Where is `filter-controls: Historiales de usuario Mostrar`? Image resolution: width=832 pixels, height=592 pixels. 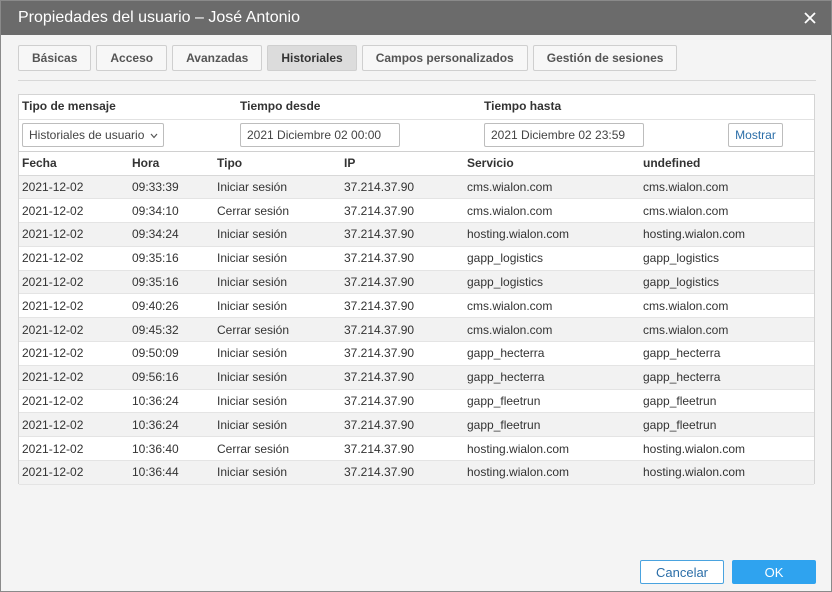 filter-controls: Historiales de usuario Mostrar is located at coordinates (416, 135).